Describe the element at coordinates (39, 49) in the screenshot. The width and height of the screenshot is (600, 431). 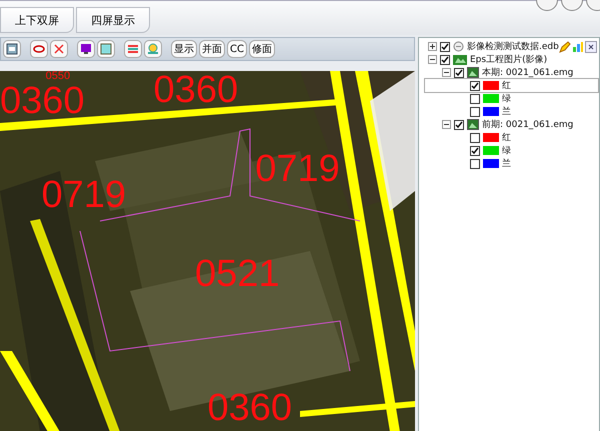
I see `link-icon` at that location.